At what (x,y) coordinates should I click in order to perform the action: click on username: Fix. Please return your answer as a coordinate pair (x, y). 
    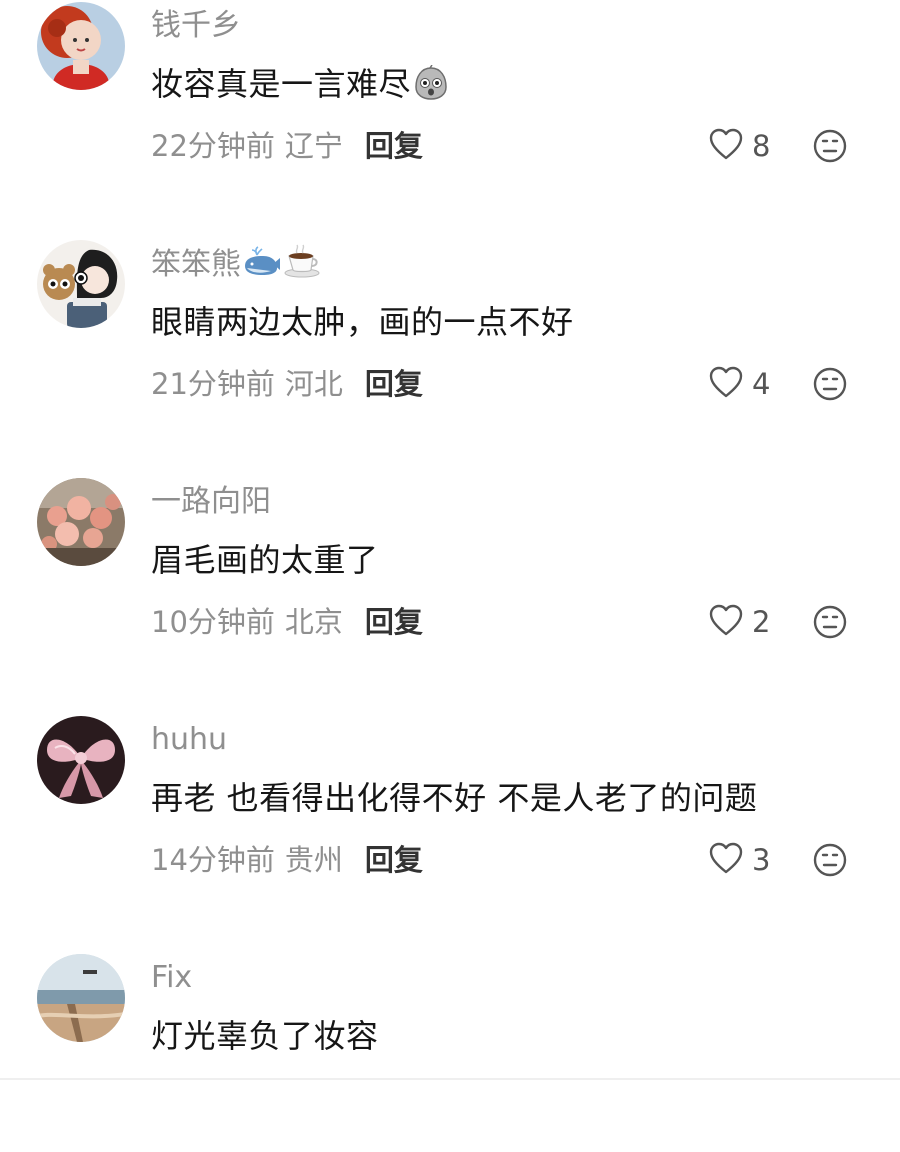
    Looking at the image, I should click on (171, 978).